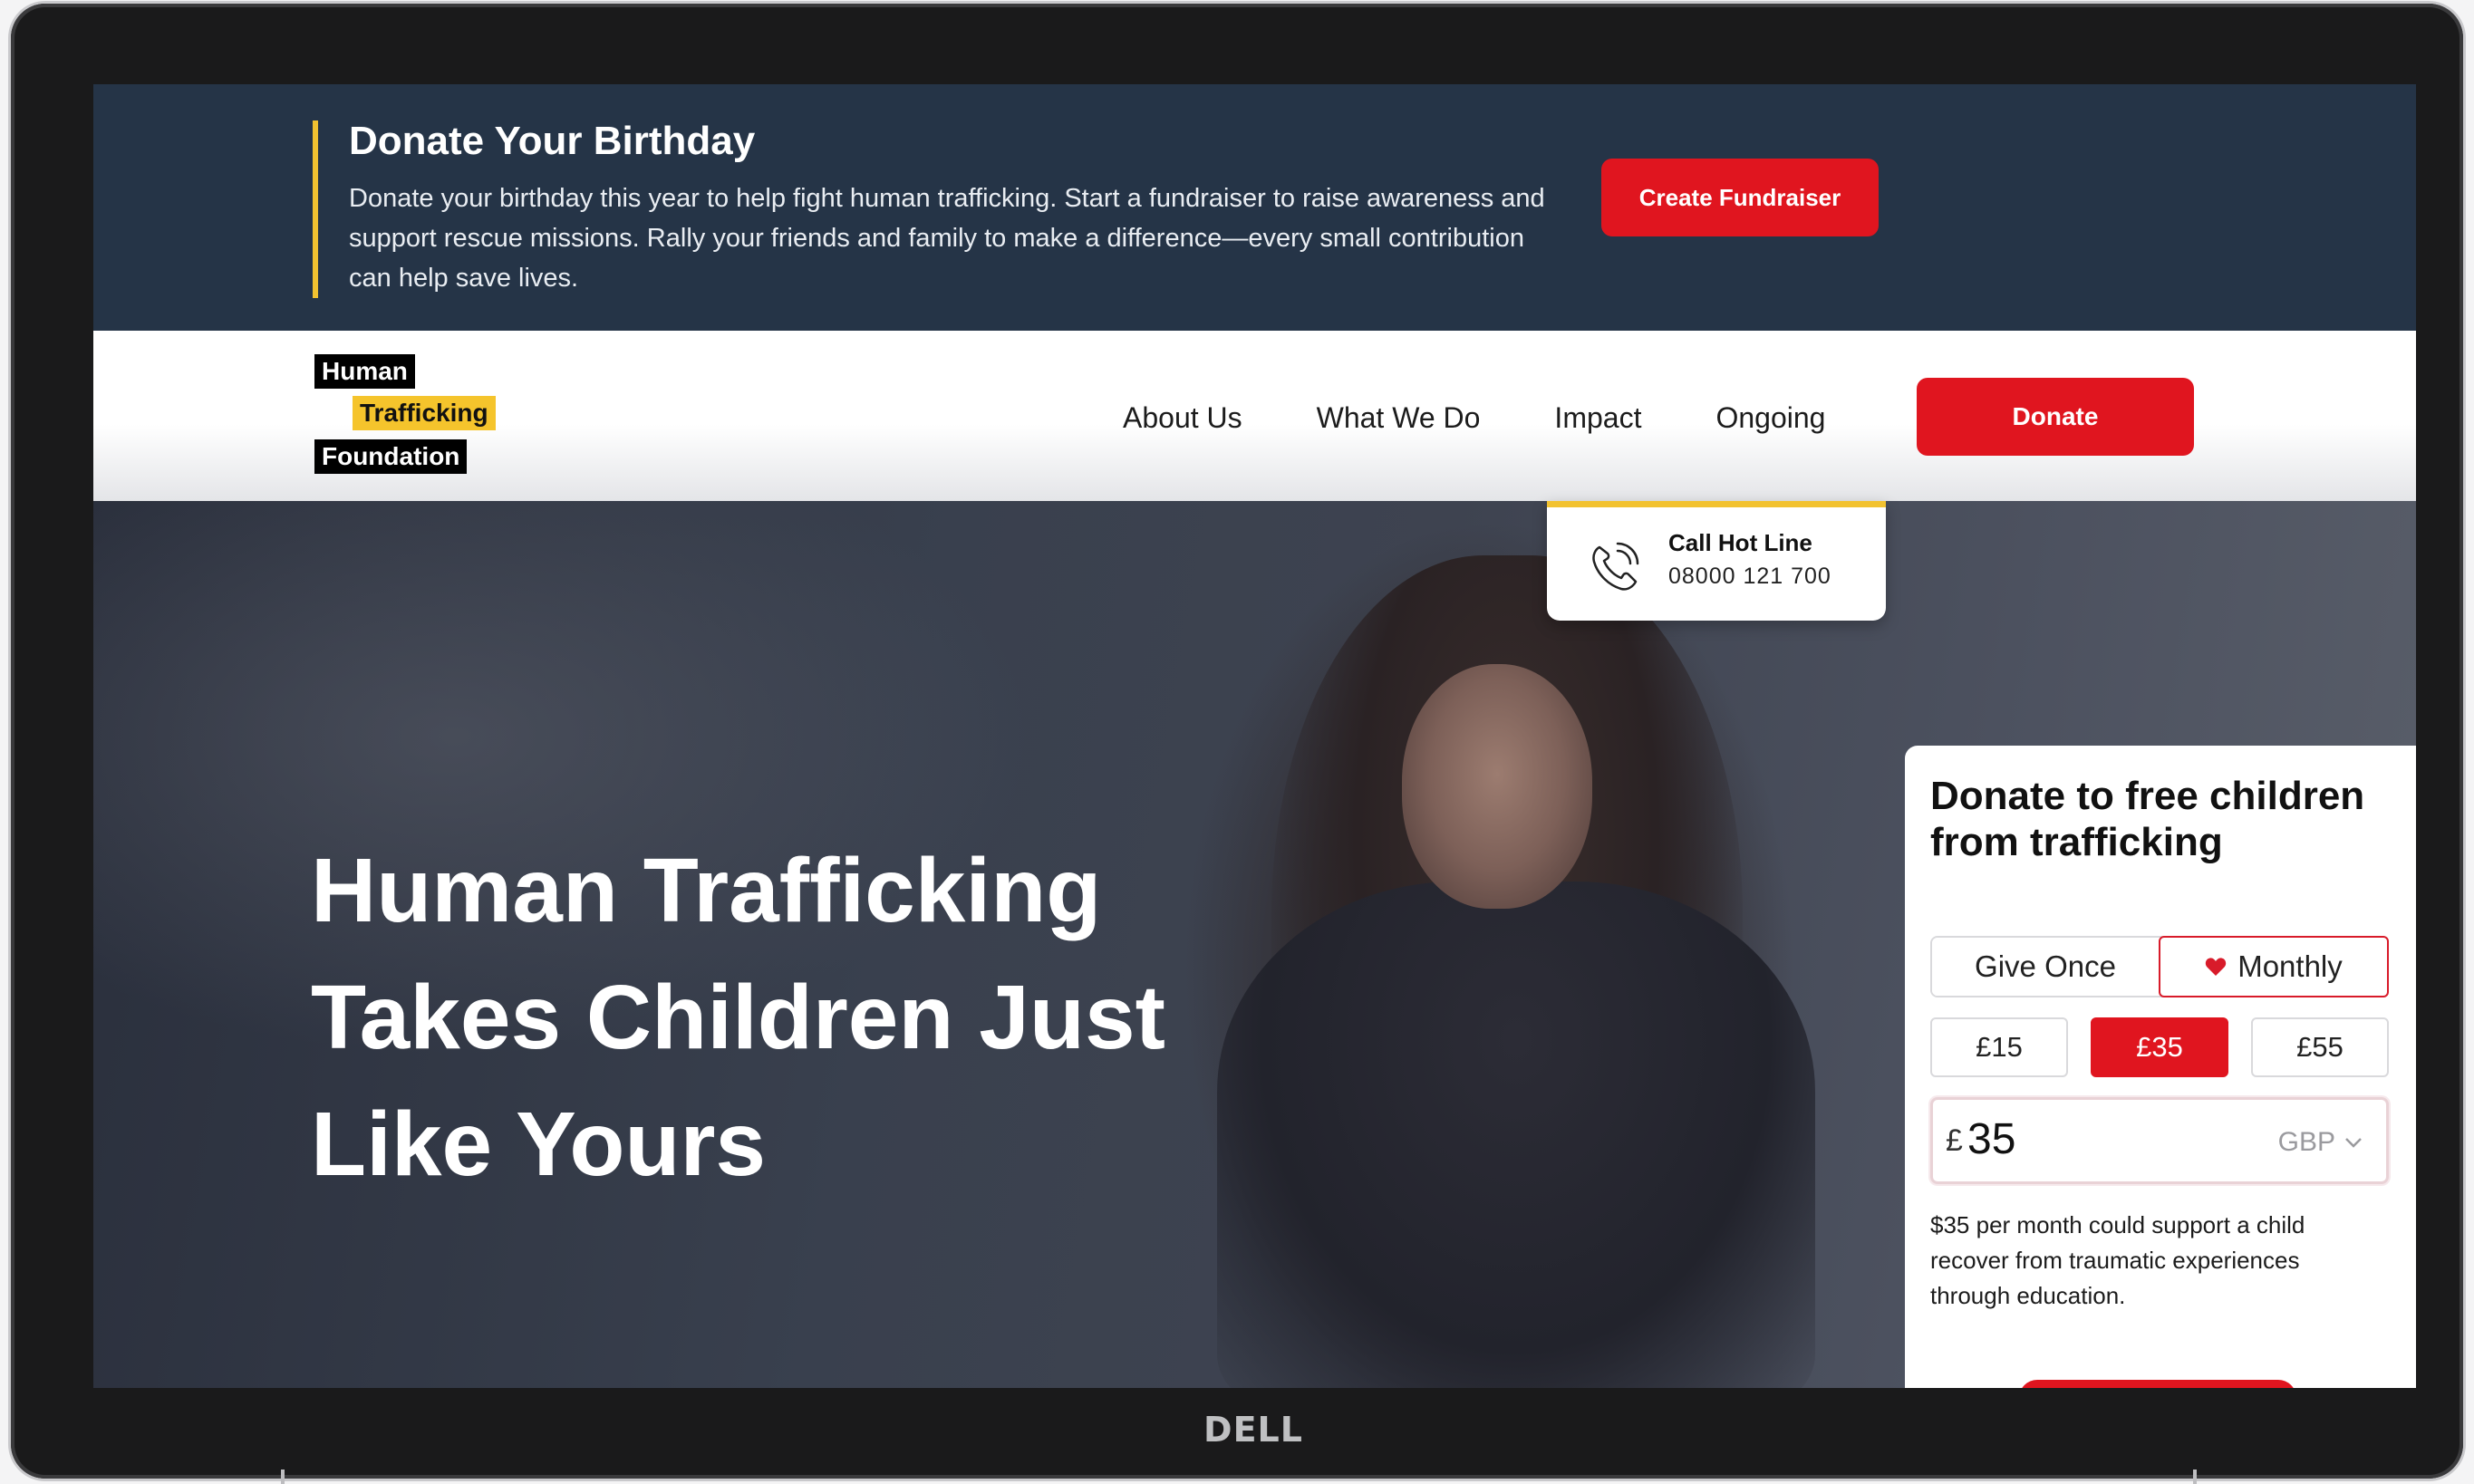 The width and height of the screenshot is (2474, 1484). Describe the element at coordinates (1597, 418) in the screenshot. I see `nav-link-impact: Impact` at that location.